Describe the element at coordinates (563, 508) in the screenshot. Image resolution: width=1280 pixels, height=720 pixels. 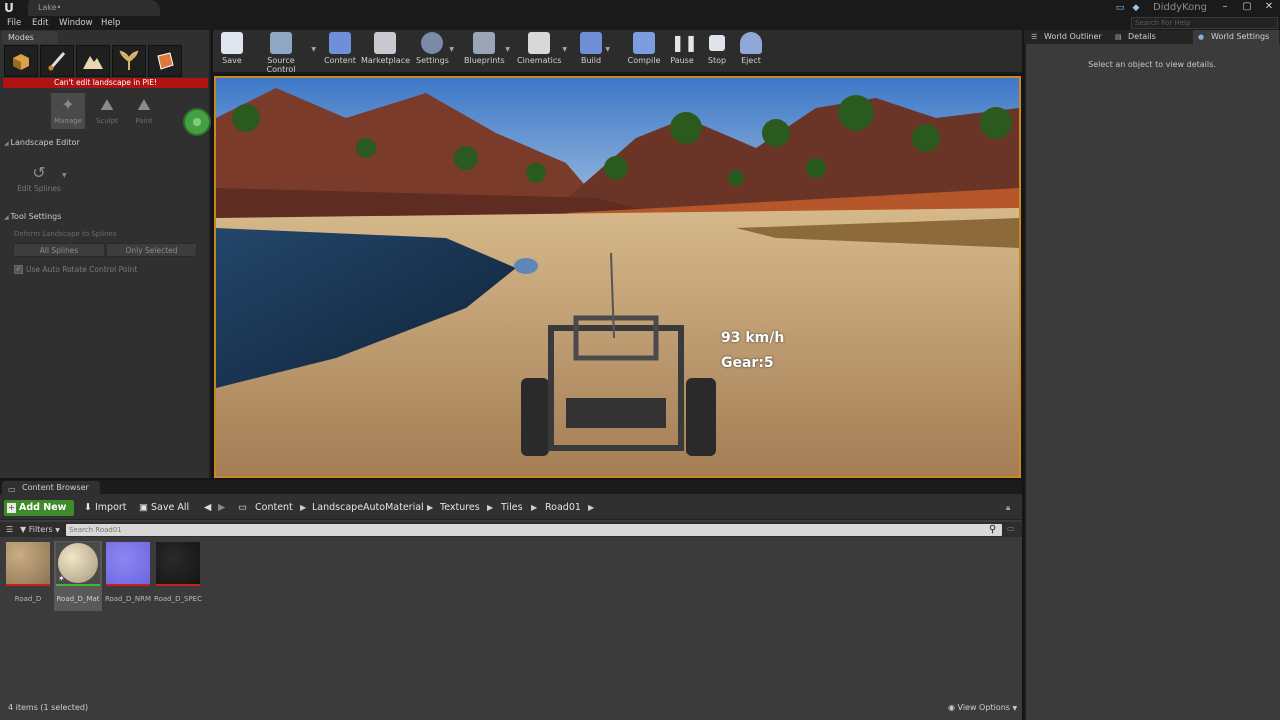
I see `breadcrumb-road01: Road01` at that location.